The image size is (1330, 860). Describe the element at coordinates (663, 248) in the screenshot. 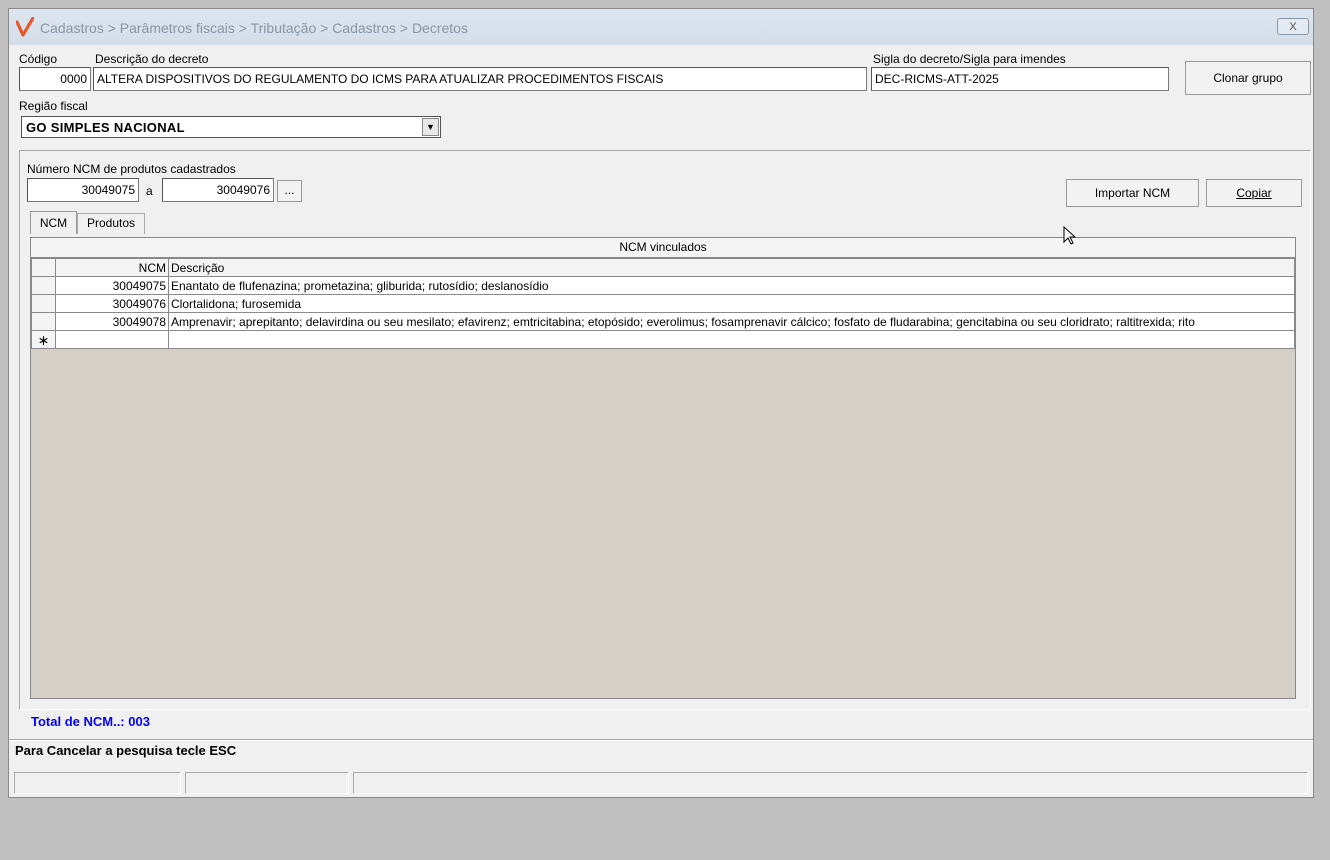

I see `grid-caption: NCM vinculados` at that location.